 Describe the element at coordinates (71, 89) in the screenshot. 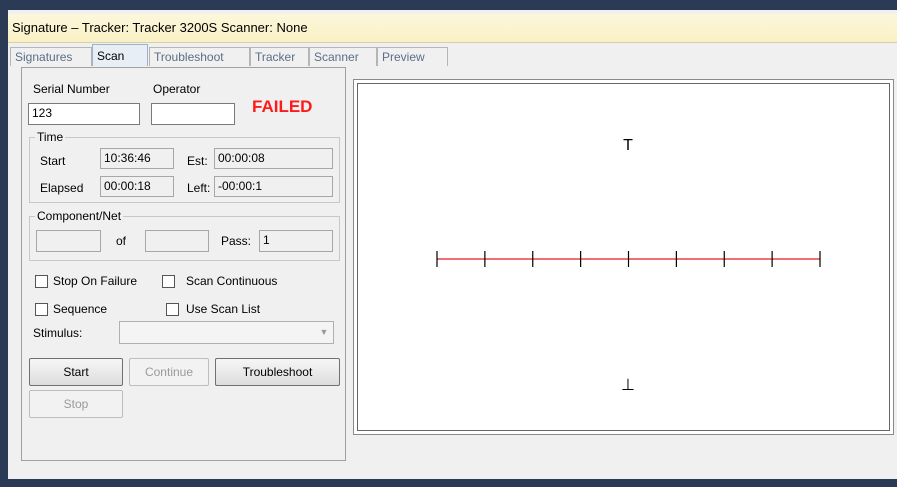

I see `serial-number-label: Serial Number` at that location.